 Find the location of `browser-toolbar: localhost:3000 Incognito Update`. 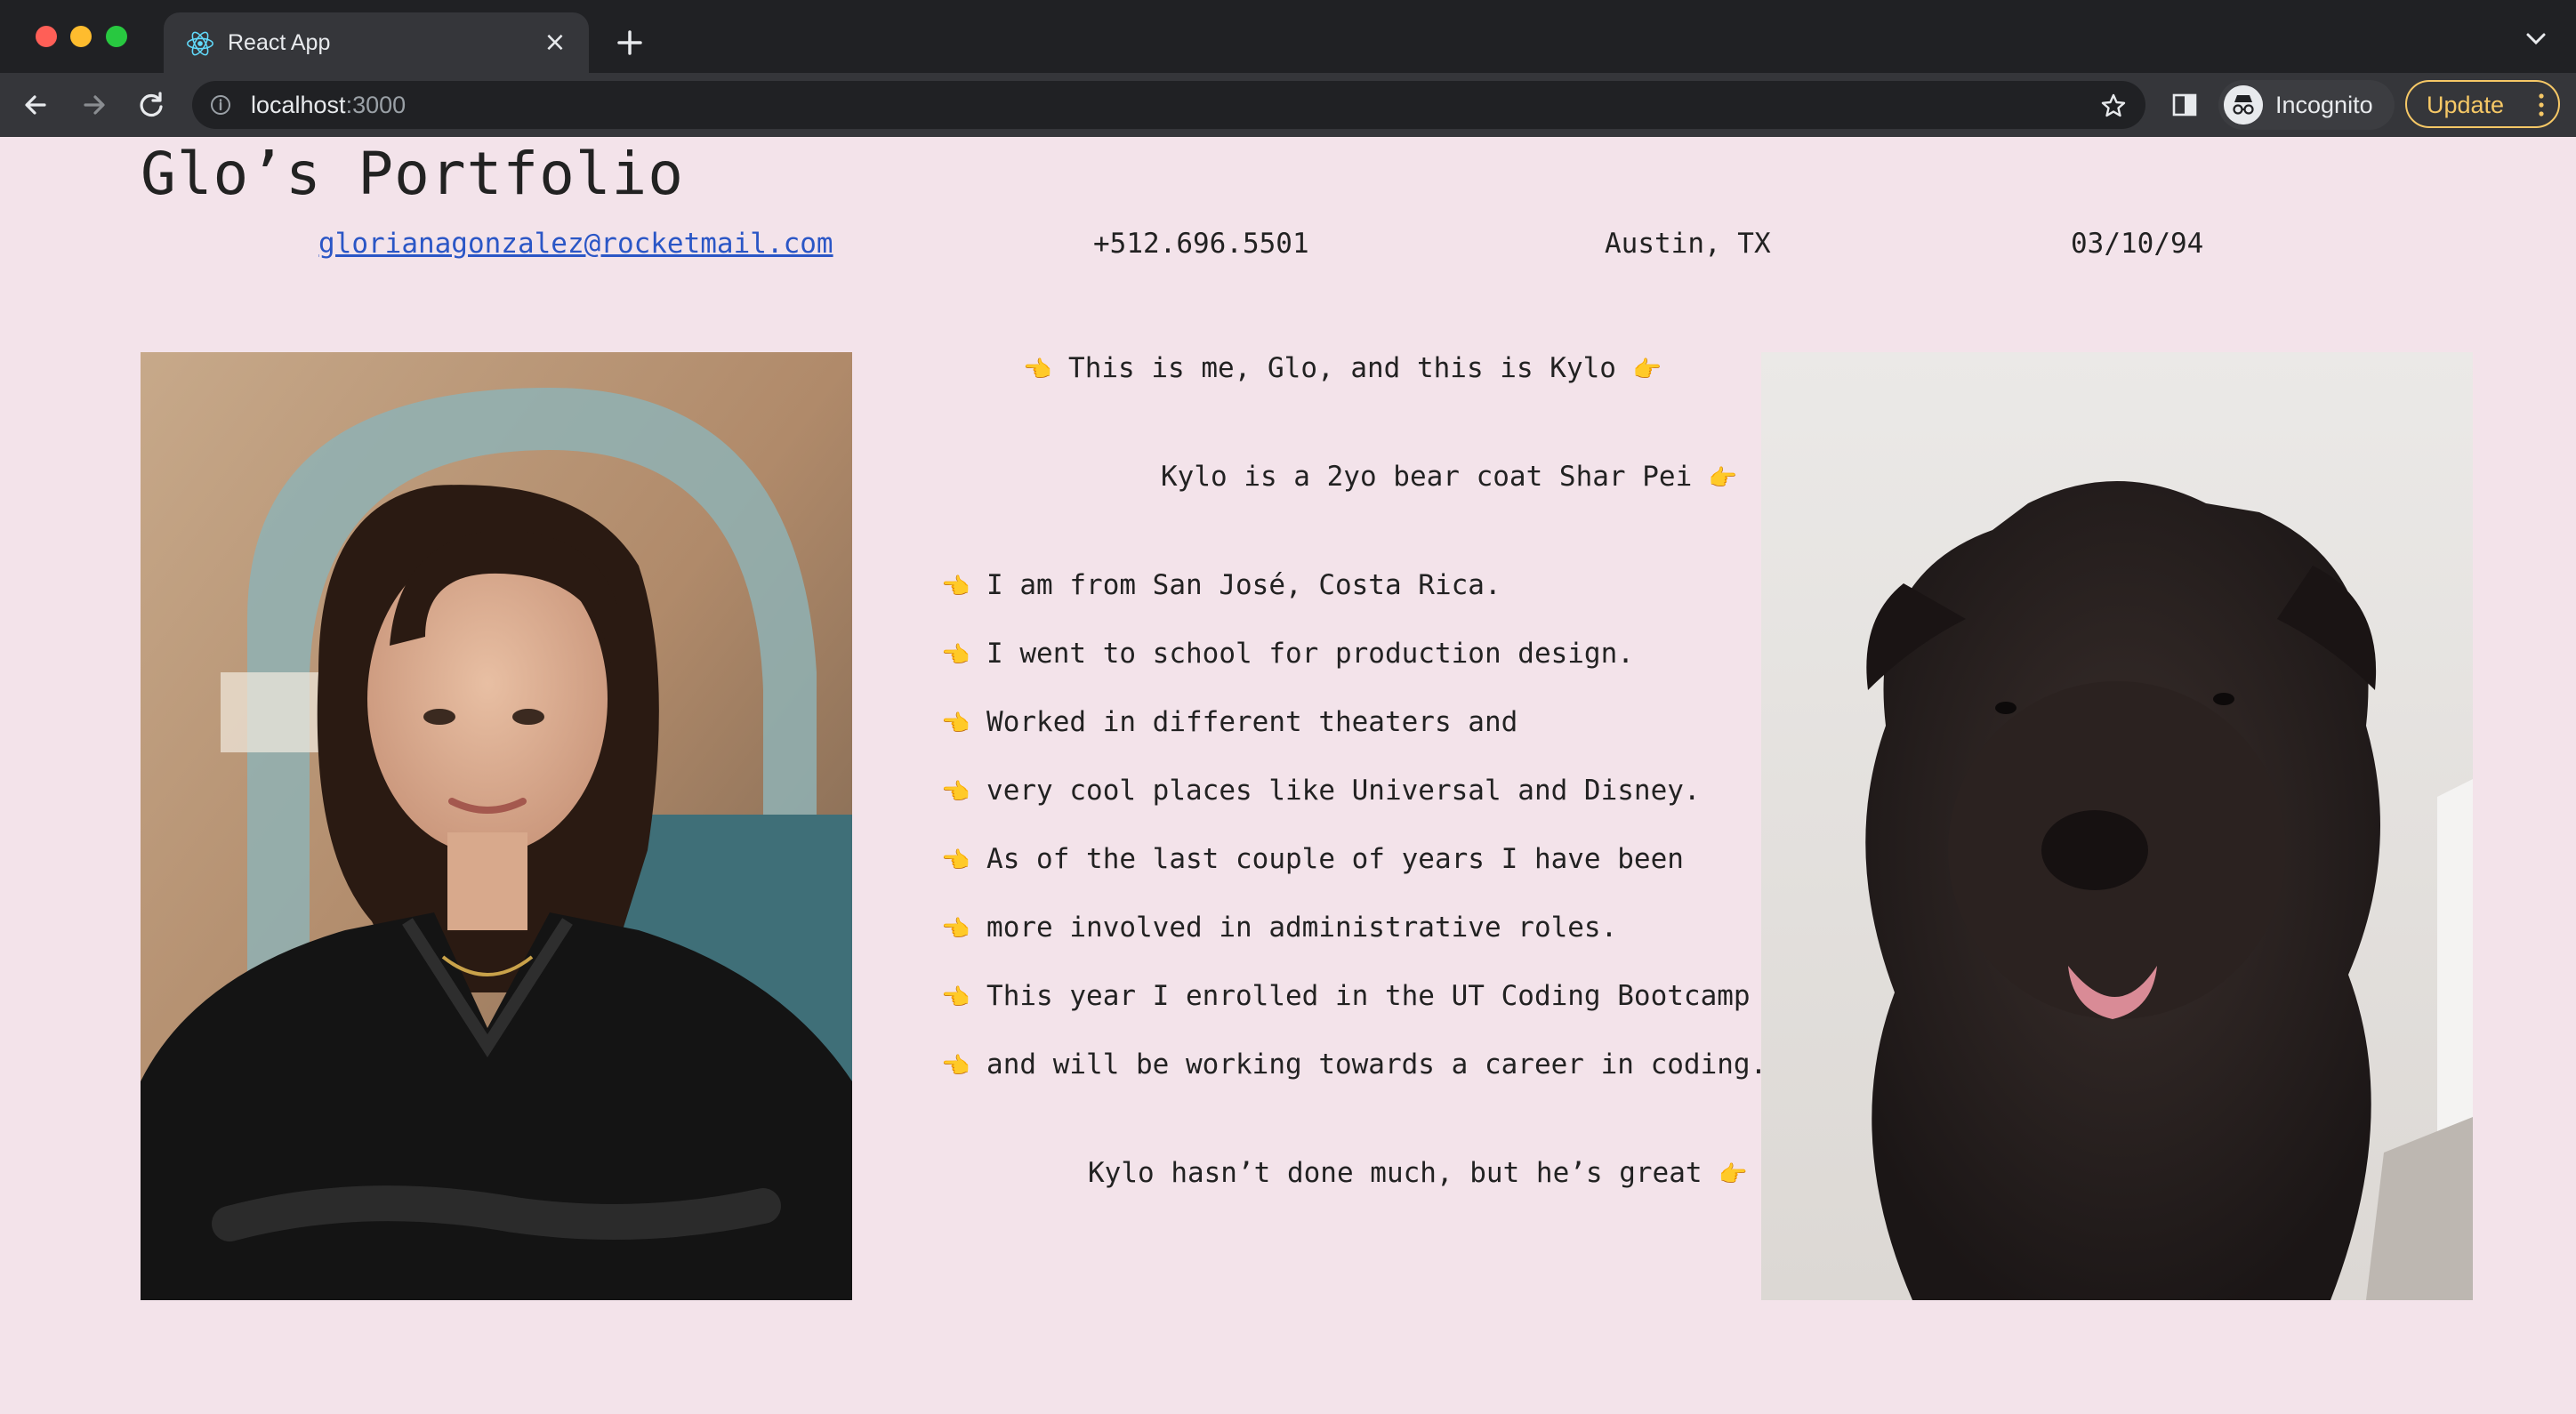

browser-toolbar: localhost:3000 Incognito Update is located at coordinates (1288, 105).